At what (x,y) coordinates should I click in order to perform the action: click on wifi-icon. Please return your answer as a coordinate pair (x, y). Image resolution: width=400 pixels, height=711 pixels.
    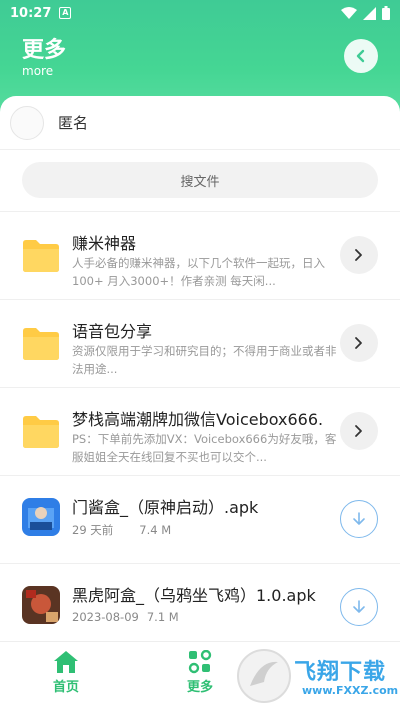
    Looking at the image, I should click on (349, 12).